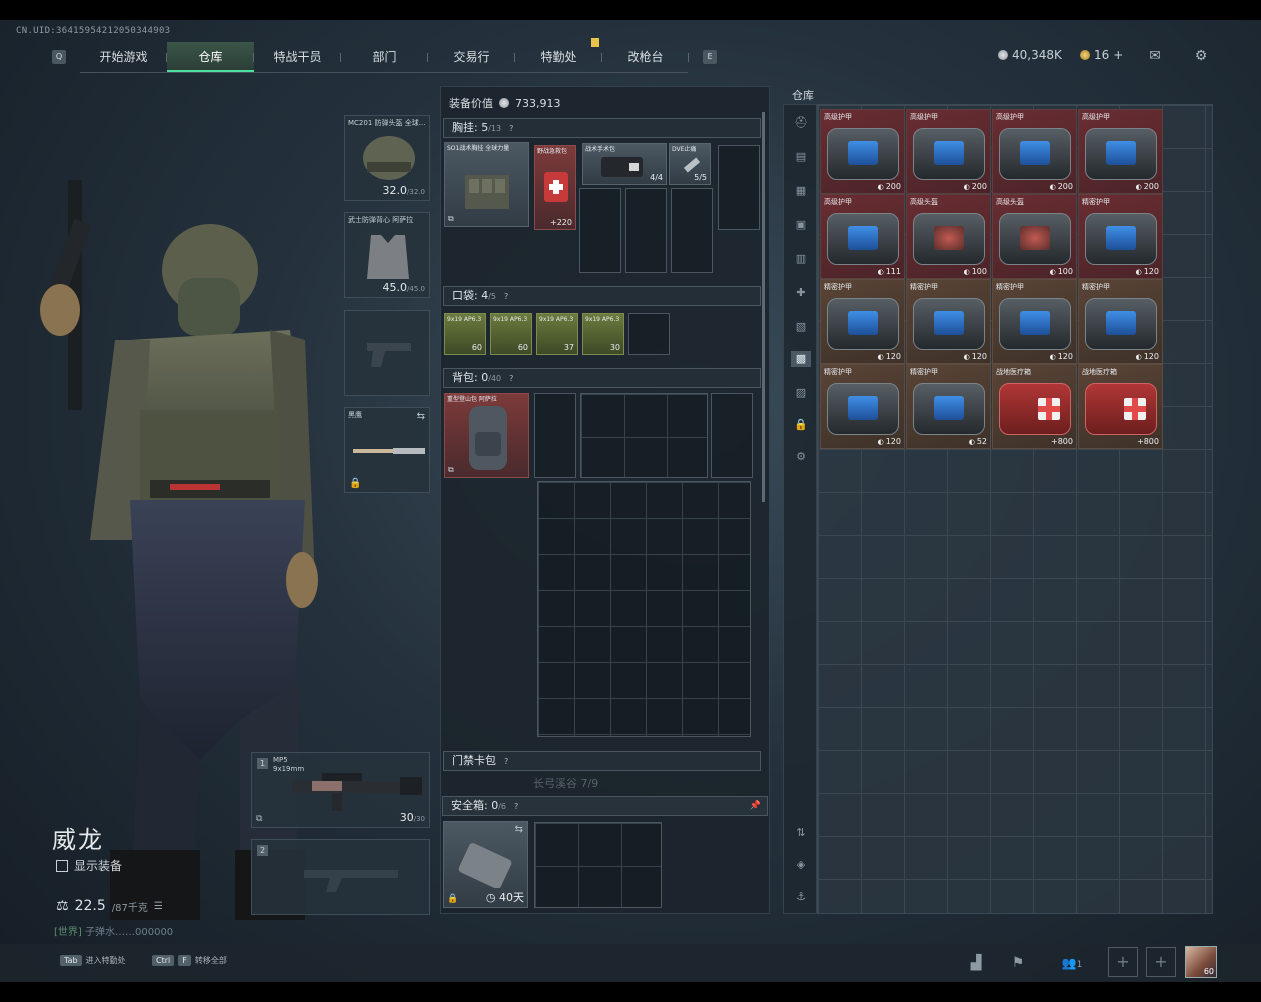 The width and height of the screenshot is (1261, 1002). I want to click on primary-weapon-slot: 1 MP5 9x19mm ⧉ 30/30, so click(340, 790).